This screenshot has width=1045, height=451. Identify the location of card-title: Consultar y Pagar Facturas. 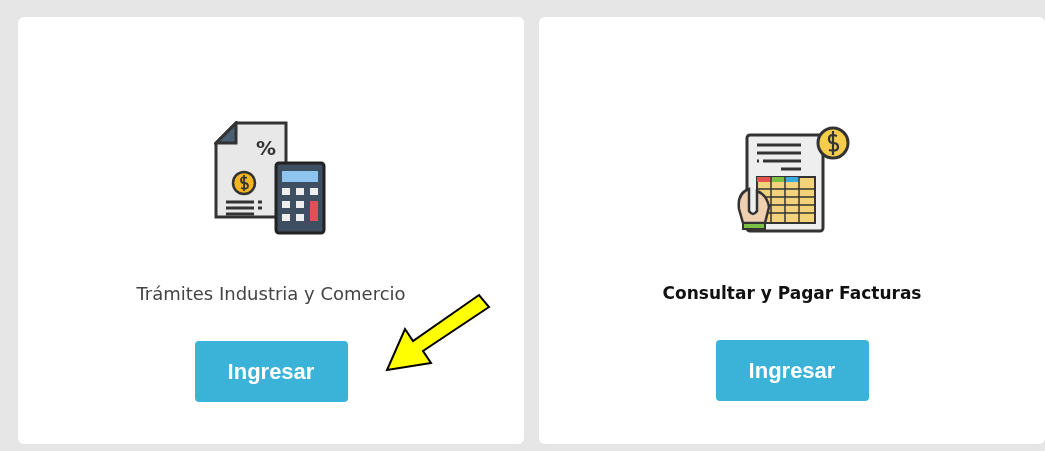
(792, 293).